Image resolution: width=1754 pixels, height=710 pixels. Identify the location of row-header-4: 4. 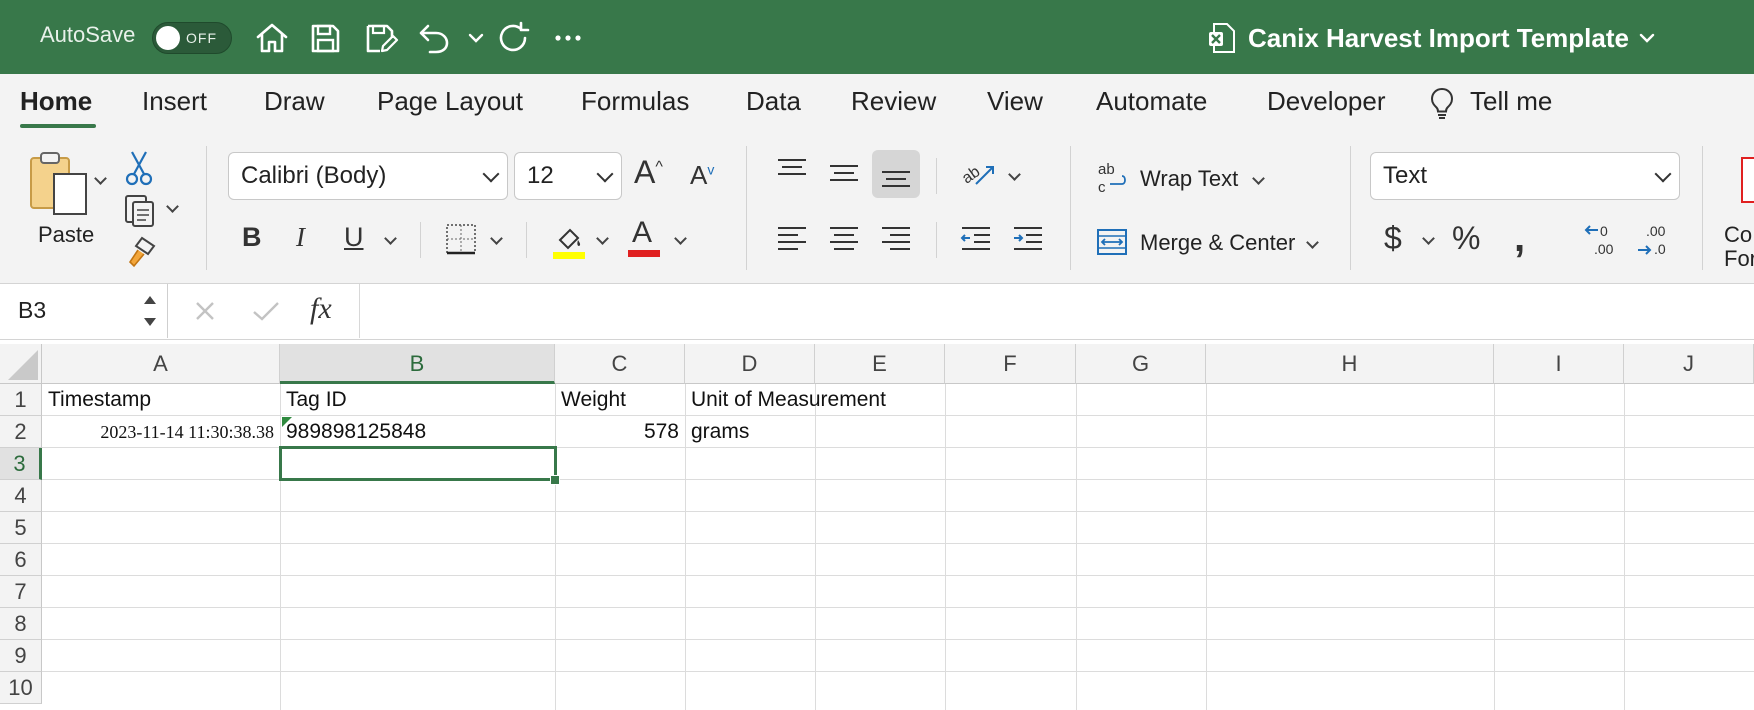
(21, 496).